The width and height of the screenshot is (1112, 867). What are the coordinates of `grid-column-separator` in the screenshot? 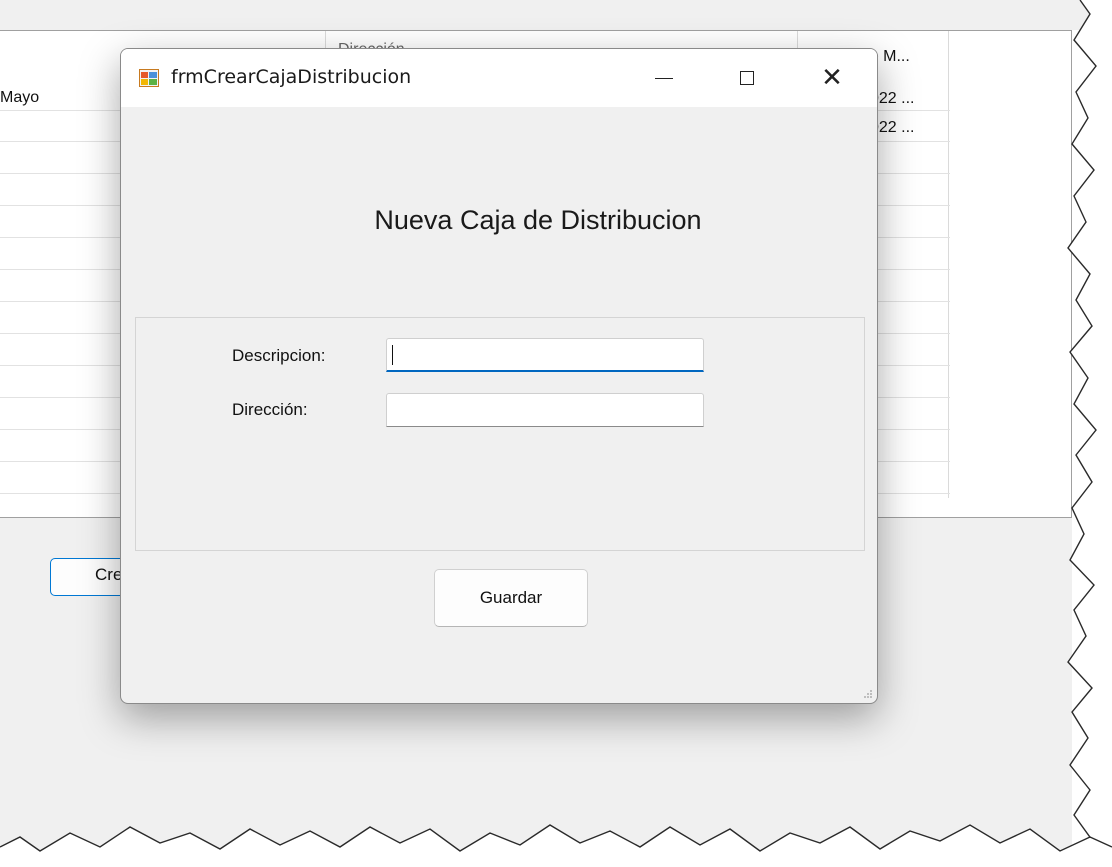 It's located at (948, 264).